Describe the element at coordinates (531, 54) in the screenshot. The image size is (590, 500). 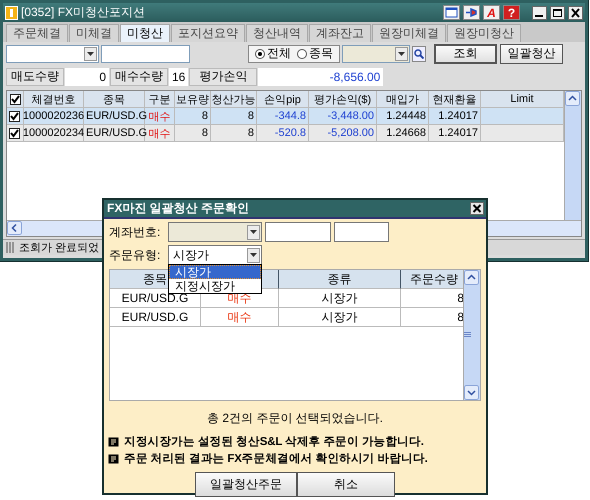
I see `bulk-close-button: 일괄청산` at that location.